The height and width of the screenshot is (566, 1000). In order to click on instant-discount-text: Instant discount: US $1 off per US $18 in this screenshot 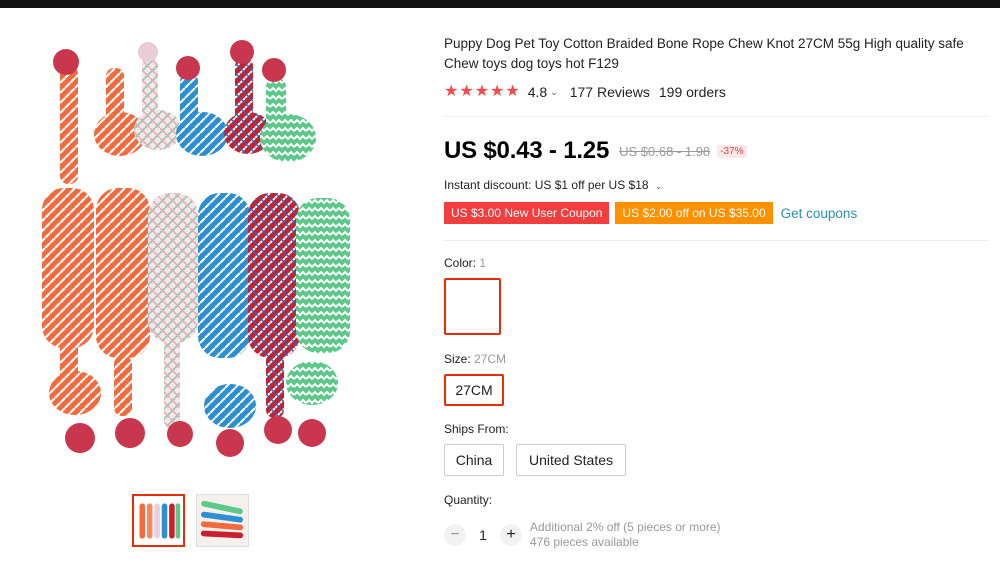, I will do `click(546, 185)`.